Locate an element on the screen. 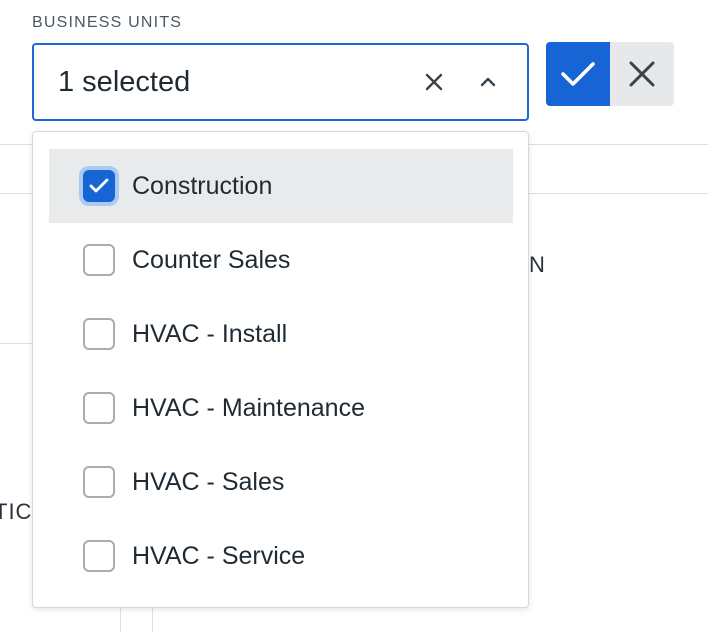 This screenshot has width=708, height=632. option-label: HVAC - Sales is located at coordinates (208, 481).